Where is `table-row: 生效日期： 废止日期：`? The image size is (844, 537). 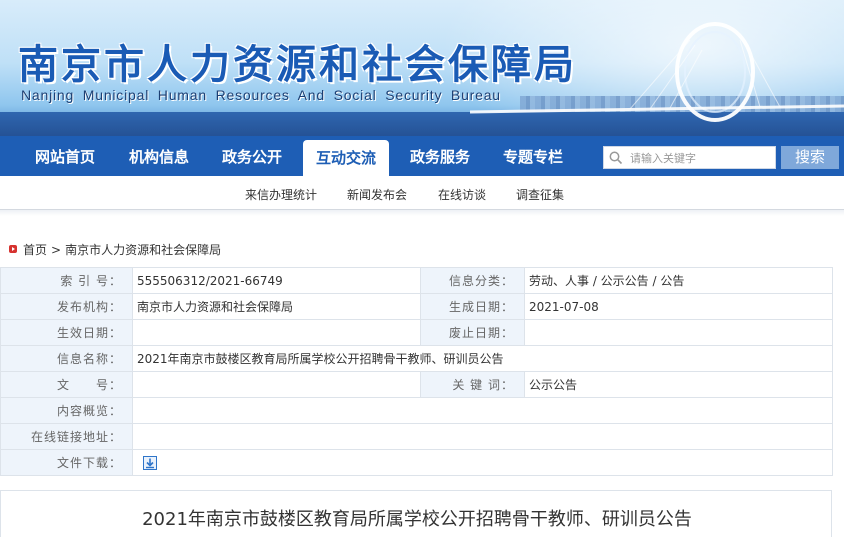
table-row: 生效日期： 废止日期： is located at coordinates (416, 332).